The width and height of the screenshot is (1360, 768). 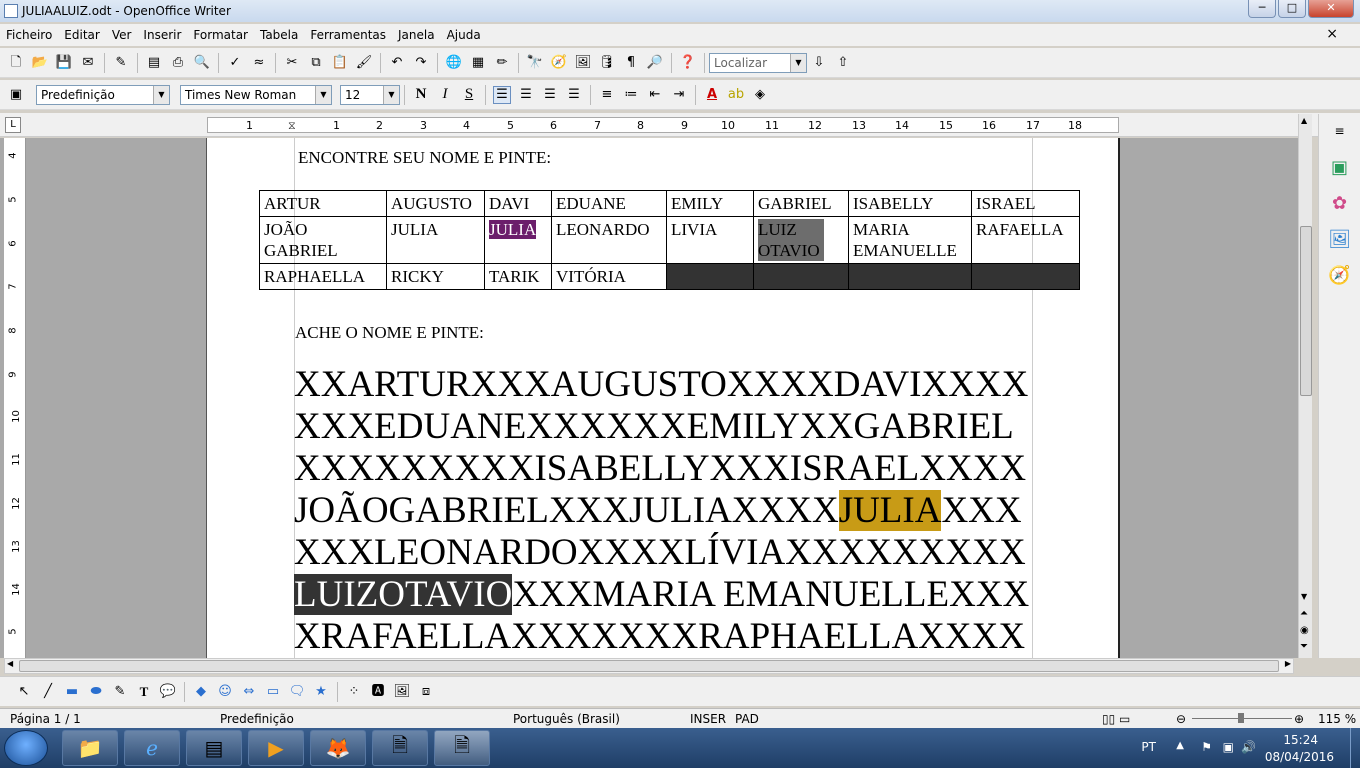 What do you see at coordinates (152, 748) in the screenshot?
I see `ie-taskbar-icon: ℯ` at bounding box center [152, 748].